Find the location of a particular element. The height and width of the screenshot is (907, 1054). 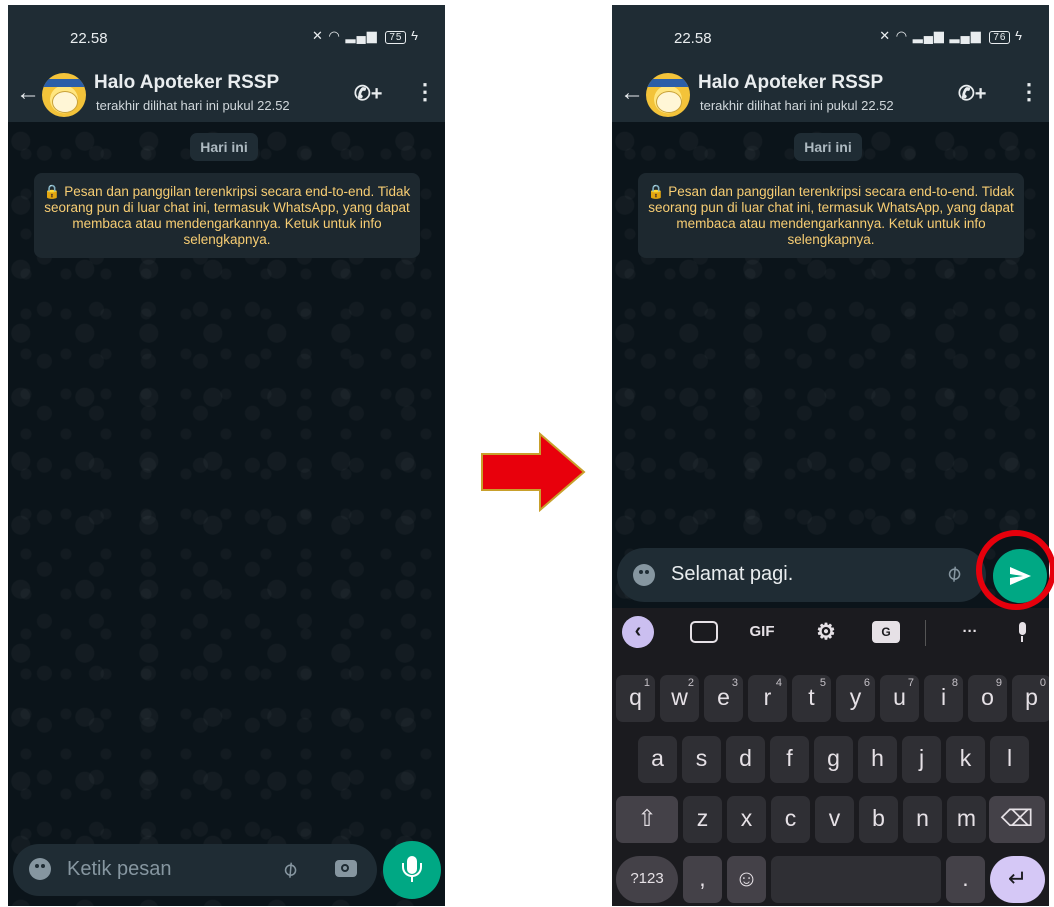

status-icons: ✕ ◠ ▂▄▆ 75 ϟ is located at coordinates (365, 36).